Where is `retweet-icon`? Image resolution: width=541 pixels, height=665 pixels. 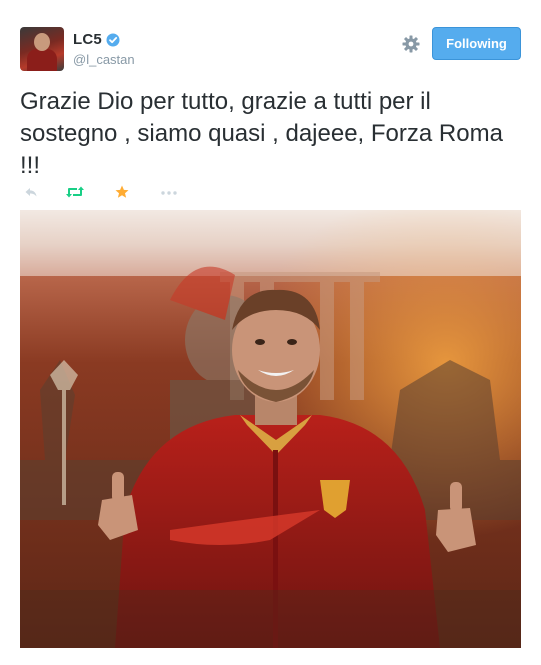 retweet-icon is located at coordinates (75, 192).